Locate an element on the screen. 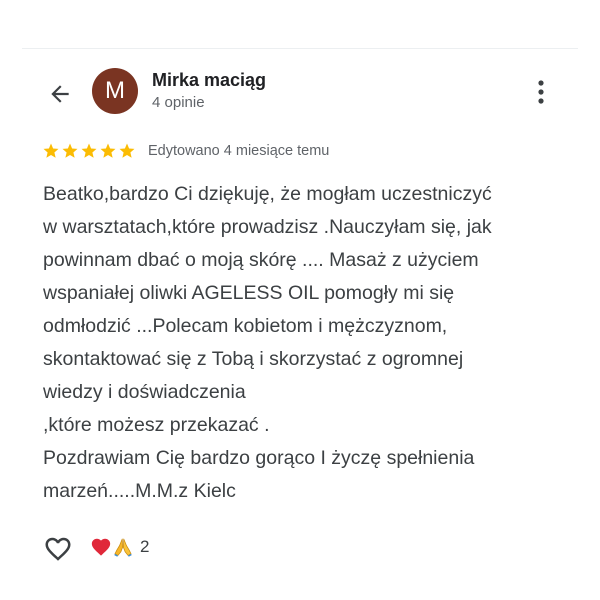  heart-icon is located at coordinates (101, 547).